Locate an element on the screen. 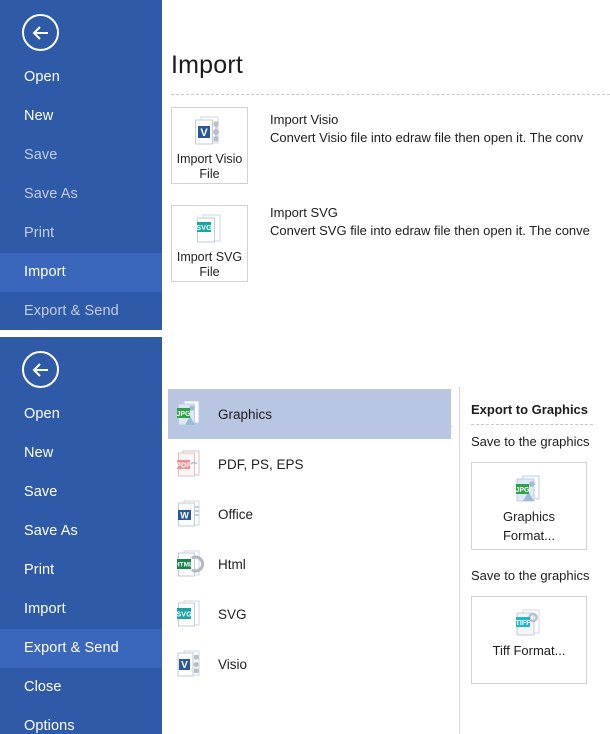 This screenshot has height=734, width=610. export-format-item-visio: V Visio is located at coordinates (309, 664).